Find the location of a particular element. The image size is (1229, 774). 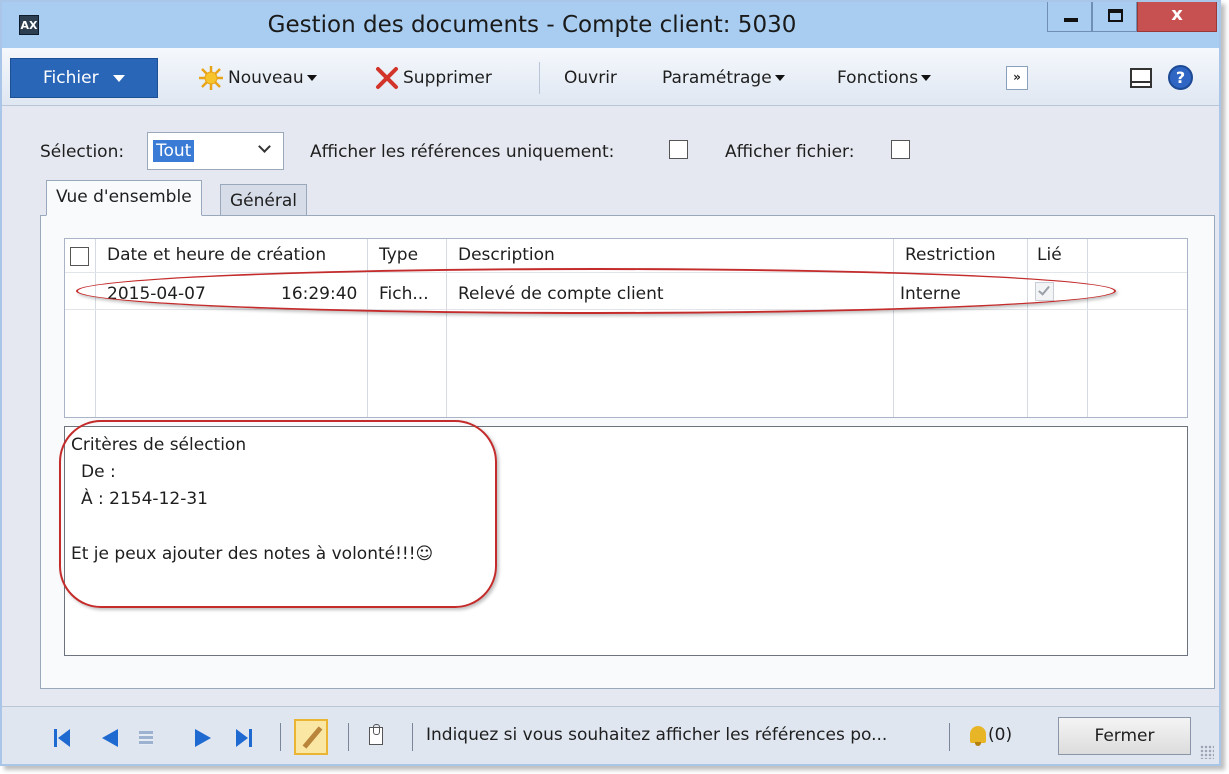

pencil-icon is located at coordinates (312, 737).